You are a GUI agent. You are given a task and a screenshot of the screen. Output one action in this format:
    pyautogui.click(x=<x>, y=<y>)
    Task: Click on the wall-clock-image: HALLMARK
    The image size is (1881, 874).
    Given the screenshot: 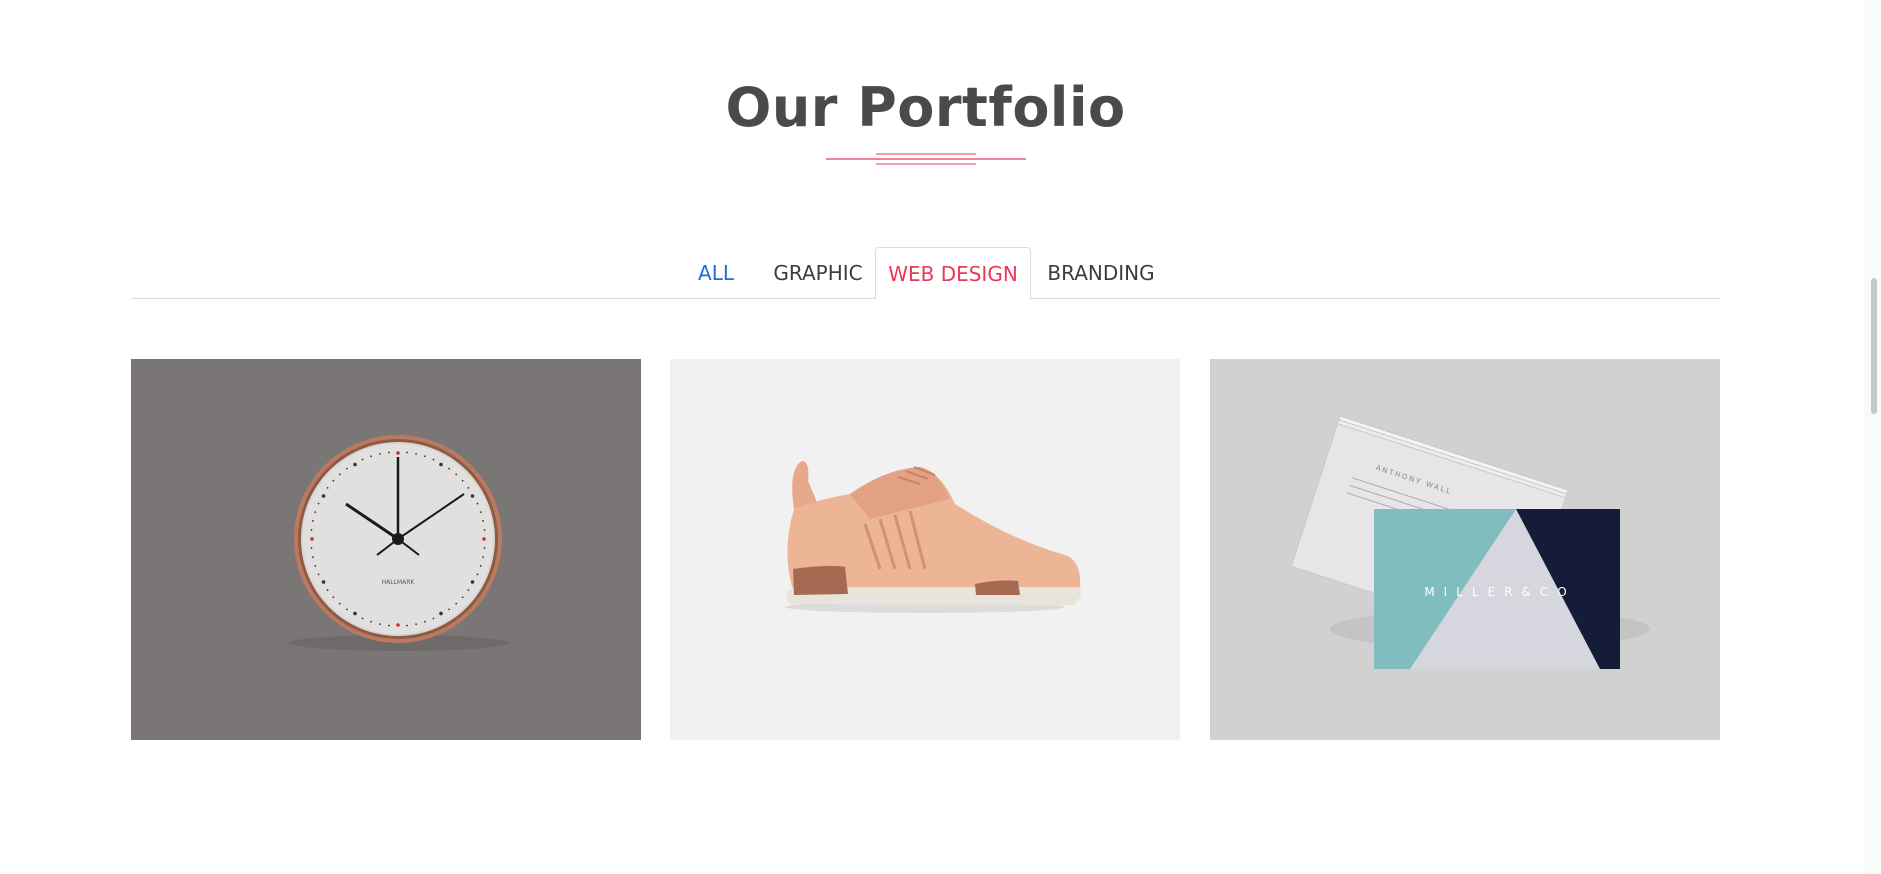 What is the action you would take?
    pyautogui.click(x=386, y=549)
    